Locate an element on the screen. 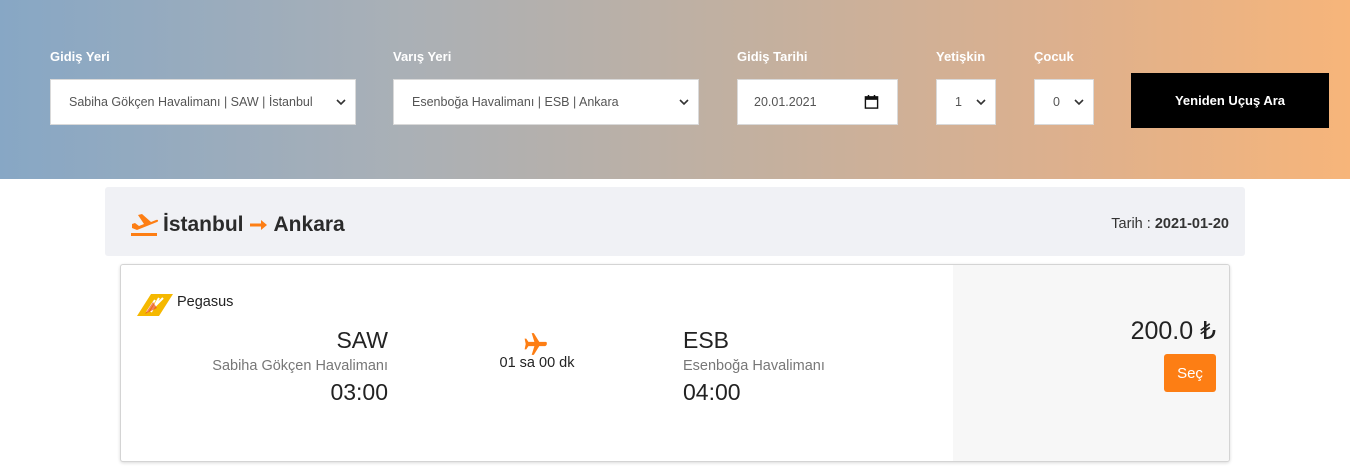 This screenshot has width=1350, height=471. route-title: İstanbul Ankara is located at coordinates (254, 225).